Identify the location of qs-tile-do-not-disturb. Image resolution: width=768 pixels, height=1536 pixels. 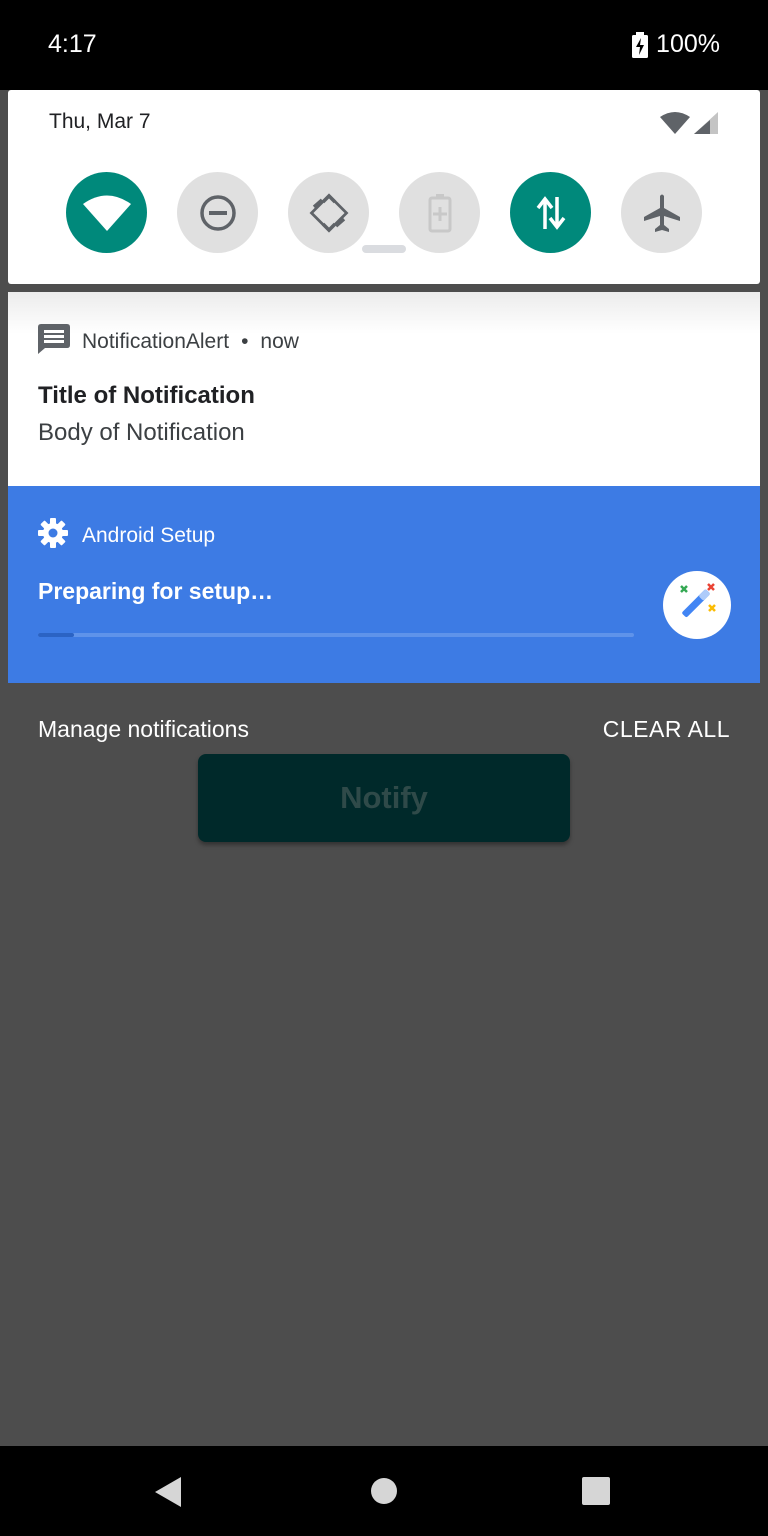
(217, 212).